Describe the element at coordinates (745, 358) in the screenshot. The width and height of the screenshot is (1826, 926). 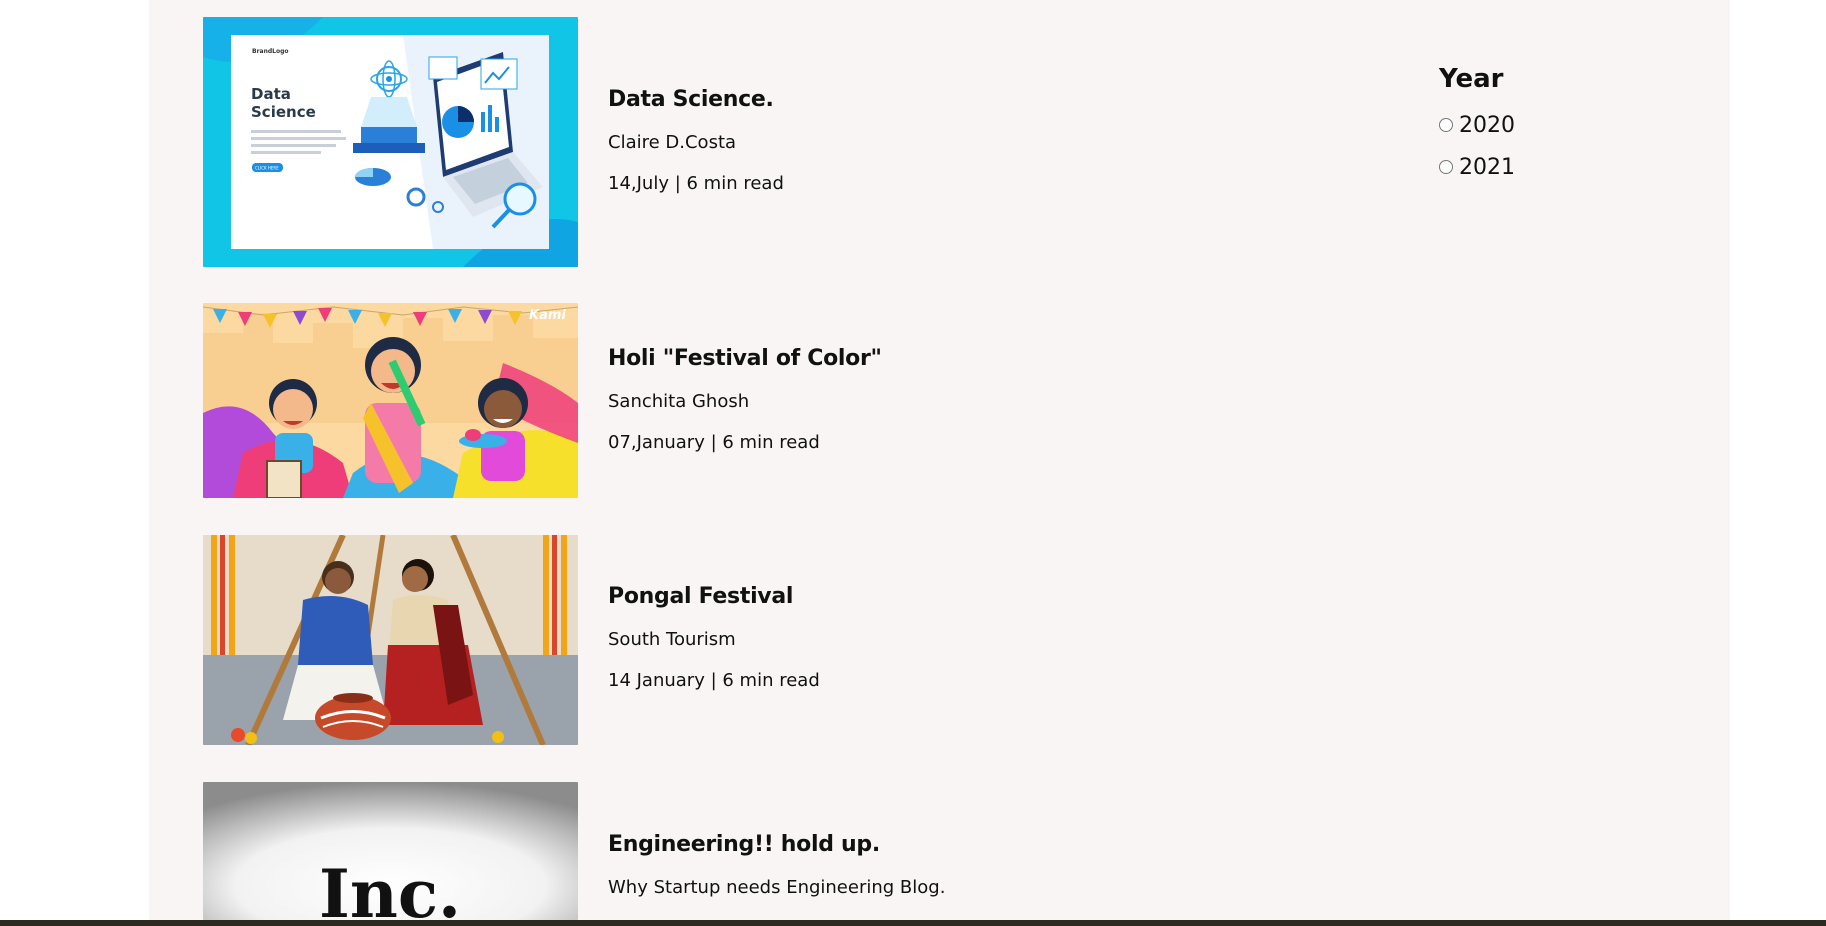
I see `post-title: Holi "Festival of Color"` at that location.